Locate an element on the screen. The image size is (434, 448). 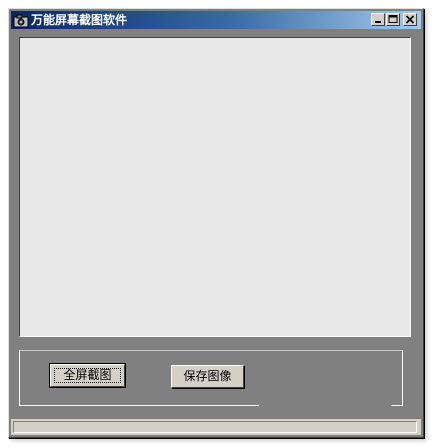
minimize-icon is located at coordinates (378, 22).